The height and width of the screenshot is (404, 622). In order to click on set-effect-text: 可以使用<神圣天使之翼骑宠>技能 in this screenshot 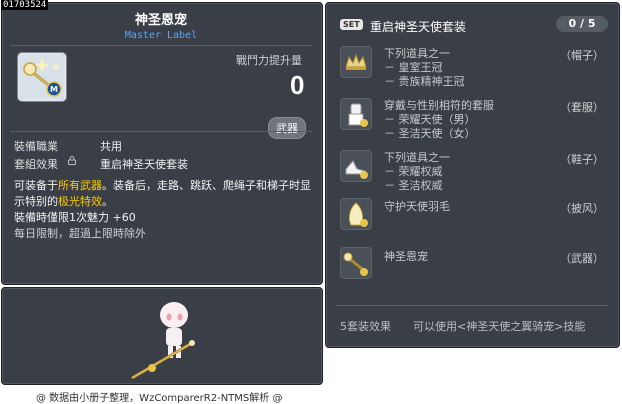, I will do `click(499, 326)`.